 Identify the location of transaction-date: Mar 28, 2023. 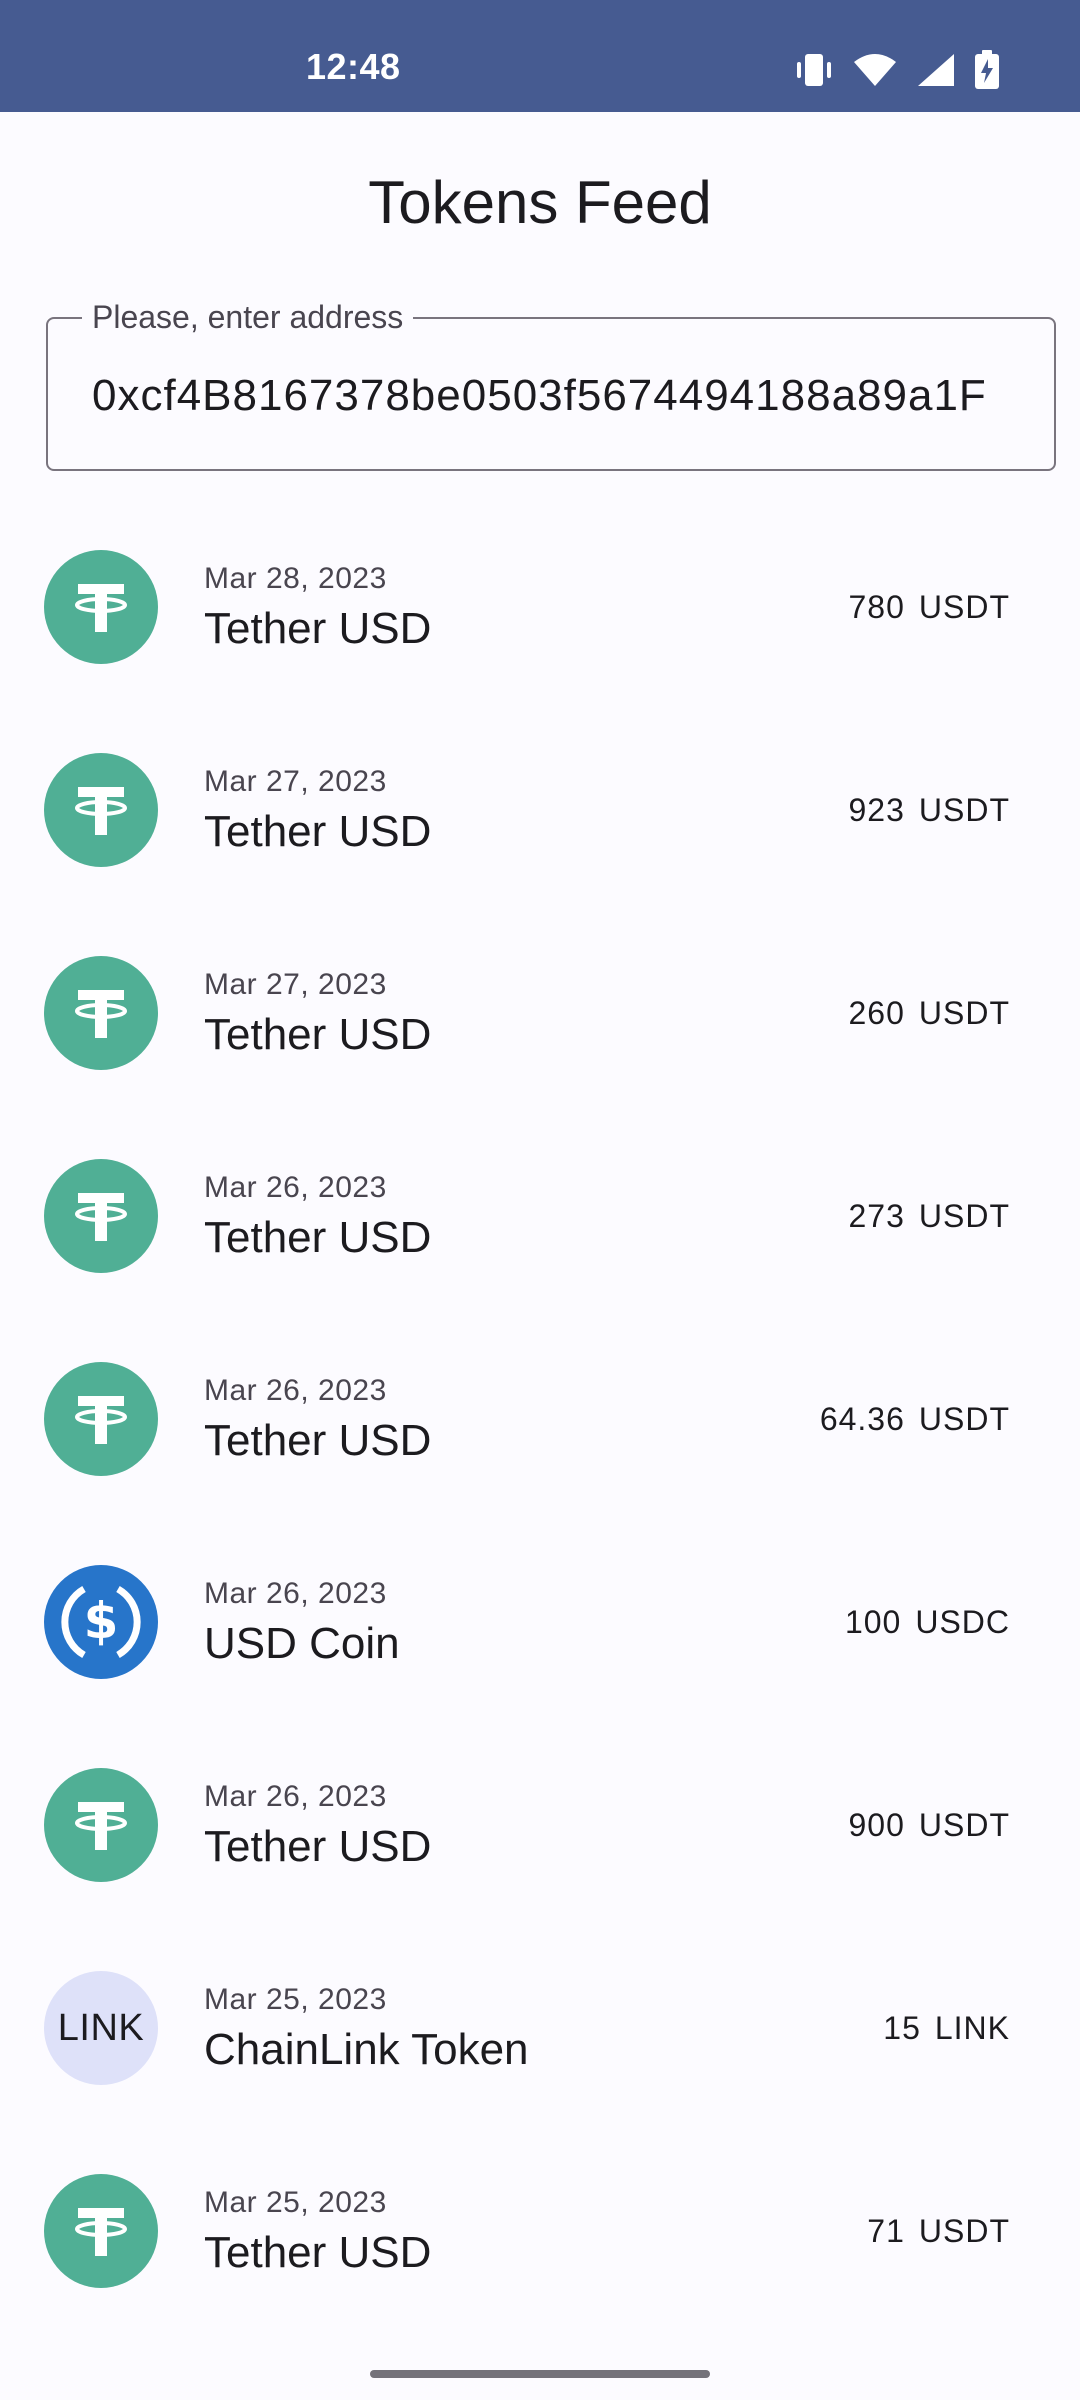
(295, 578).